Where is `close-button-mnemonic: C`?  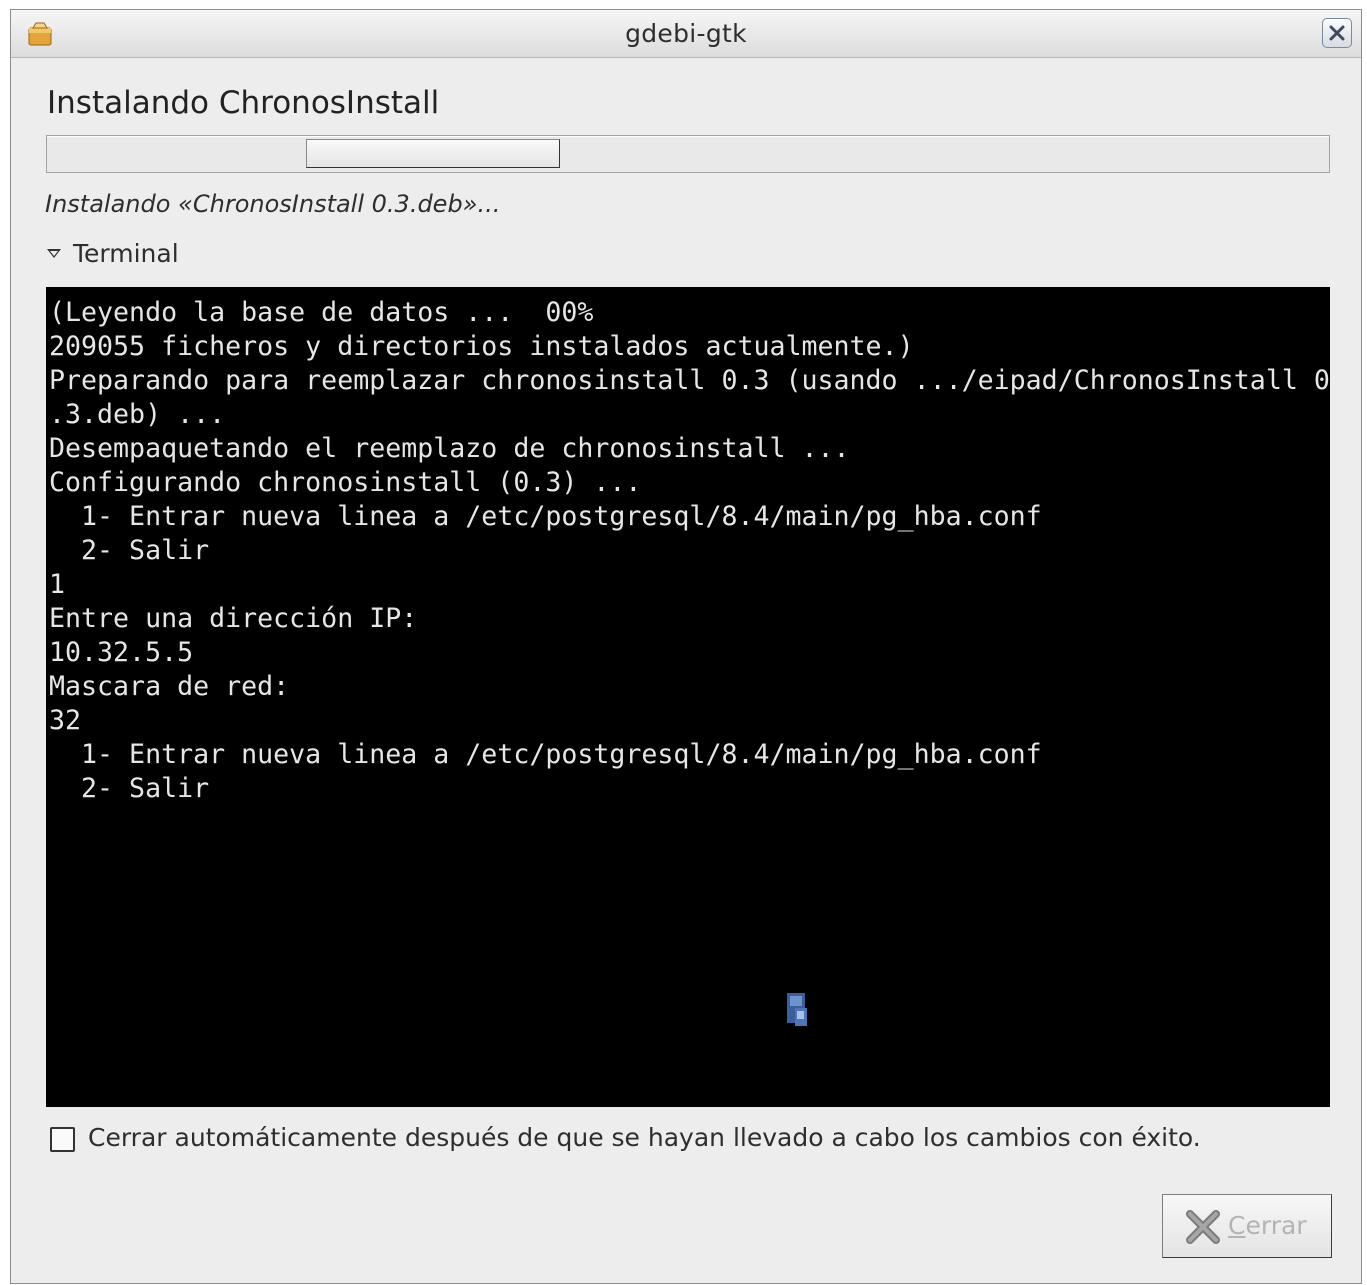 close-button-mnemonic: C is located at coordinates (1237, 1225).